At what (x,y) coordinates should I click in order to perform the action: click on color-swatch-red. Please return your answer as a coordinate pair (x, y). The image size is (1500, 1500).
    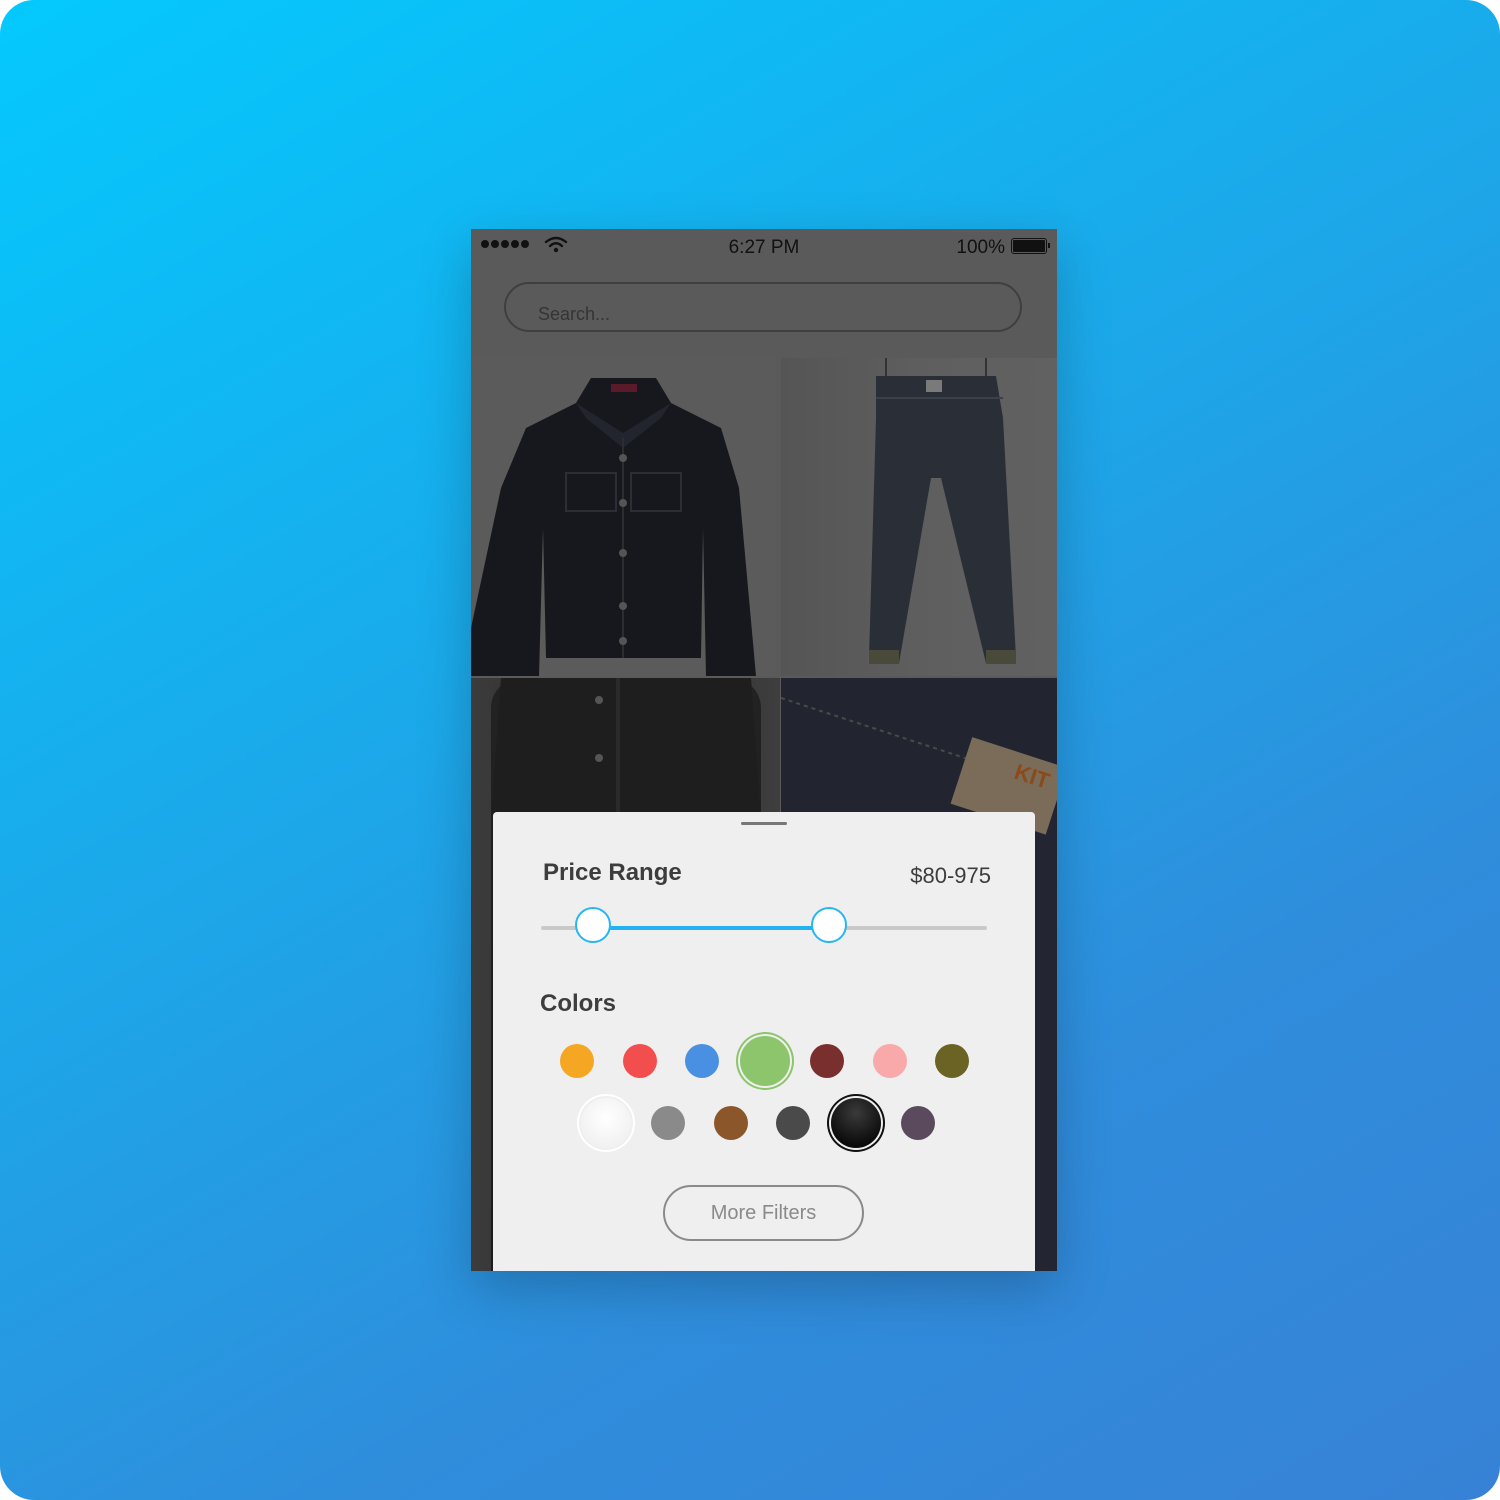
    Looking at the image, I should click on (639, 1061).